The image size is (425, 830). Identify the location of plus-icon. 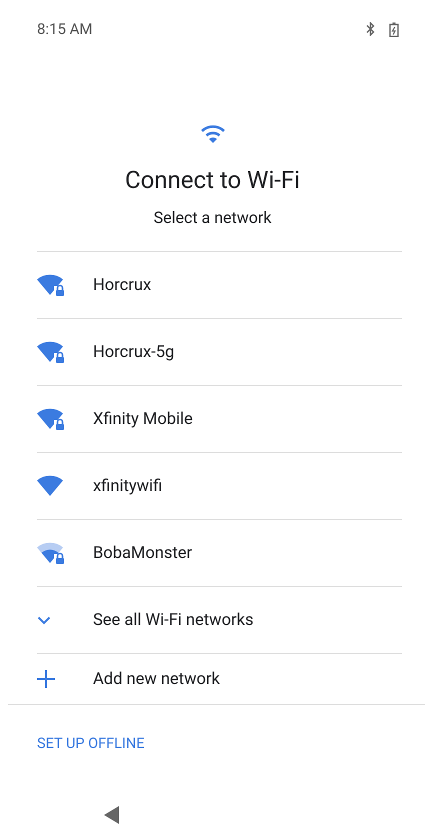
(46, 679).